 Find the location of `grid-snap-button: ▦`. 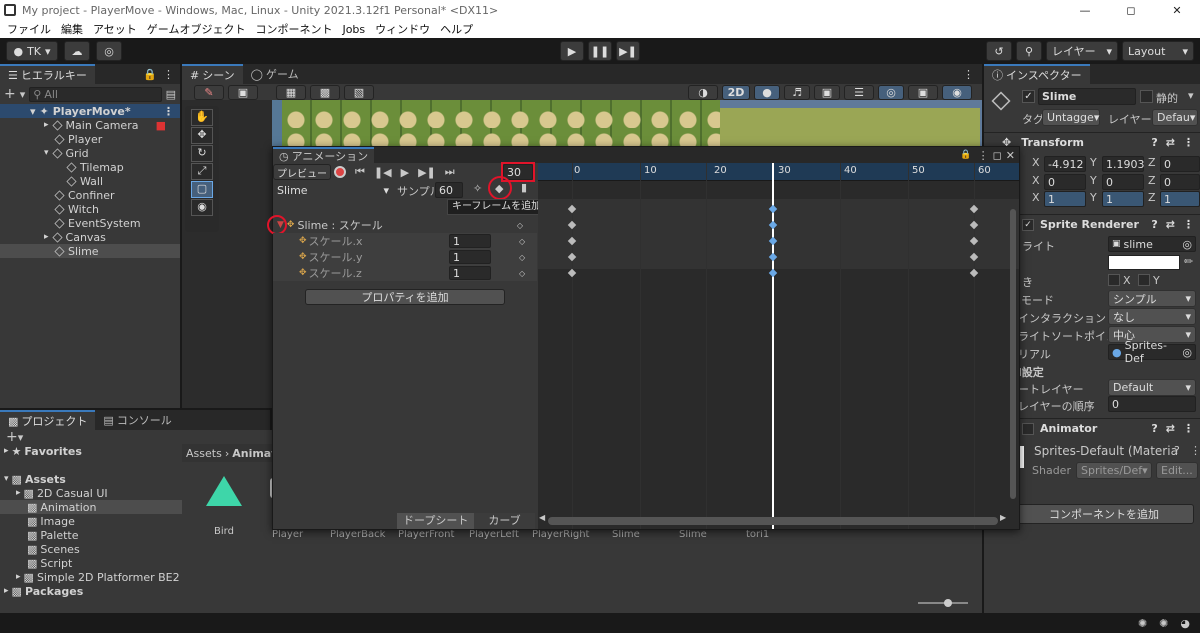

grid-snap-button: ▦ is located at coordinates (291, 92).